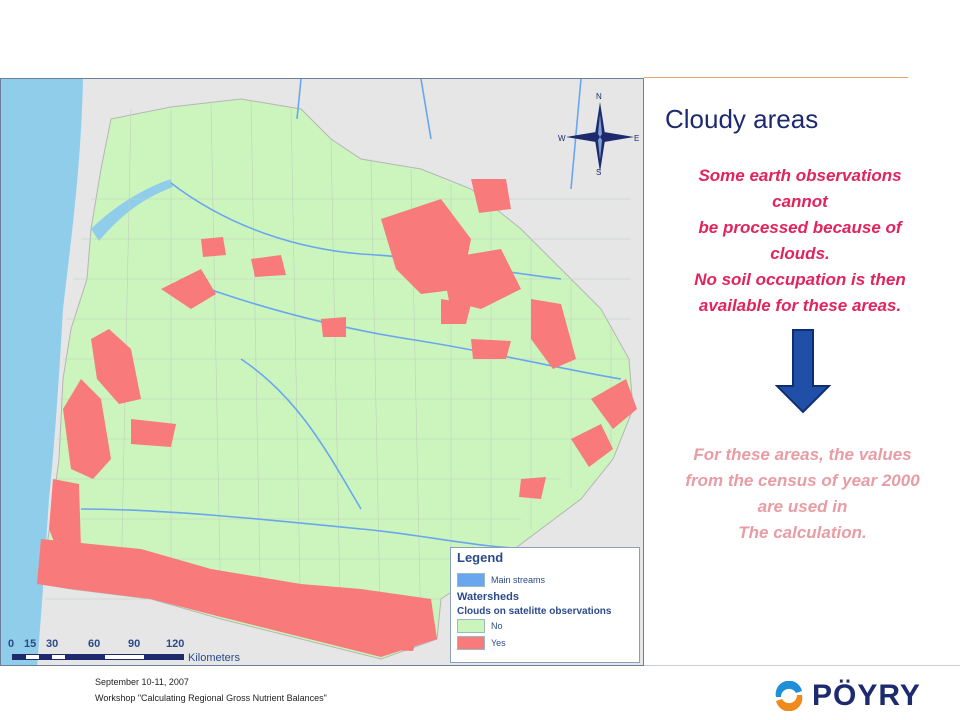 This screenshot has height=720, width=960. What do you see at coordinates (599, 172) in the screenshot?
I see `compass-south: S` at bounding box center [599, 172].